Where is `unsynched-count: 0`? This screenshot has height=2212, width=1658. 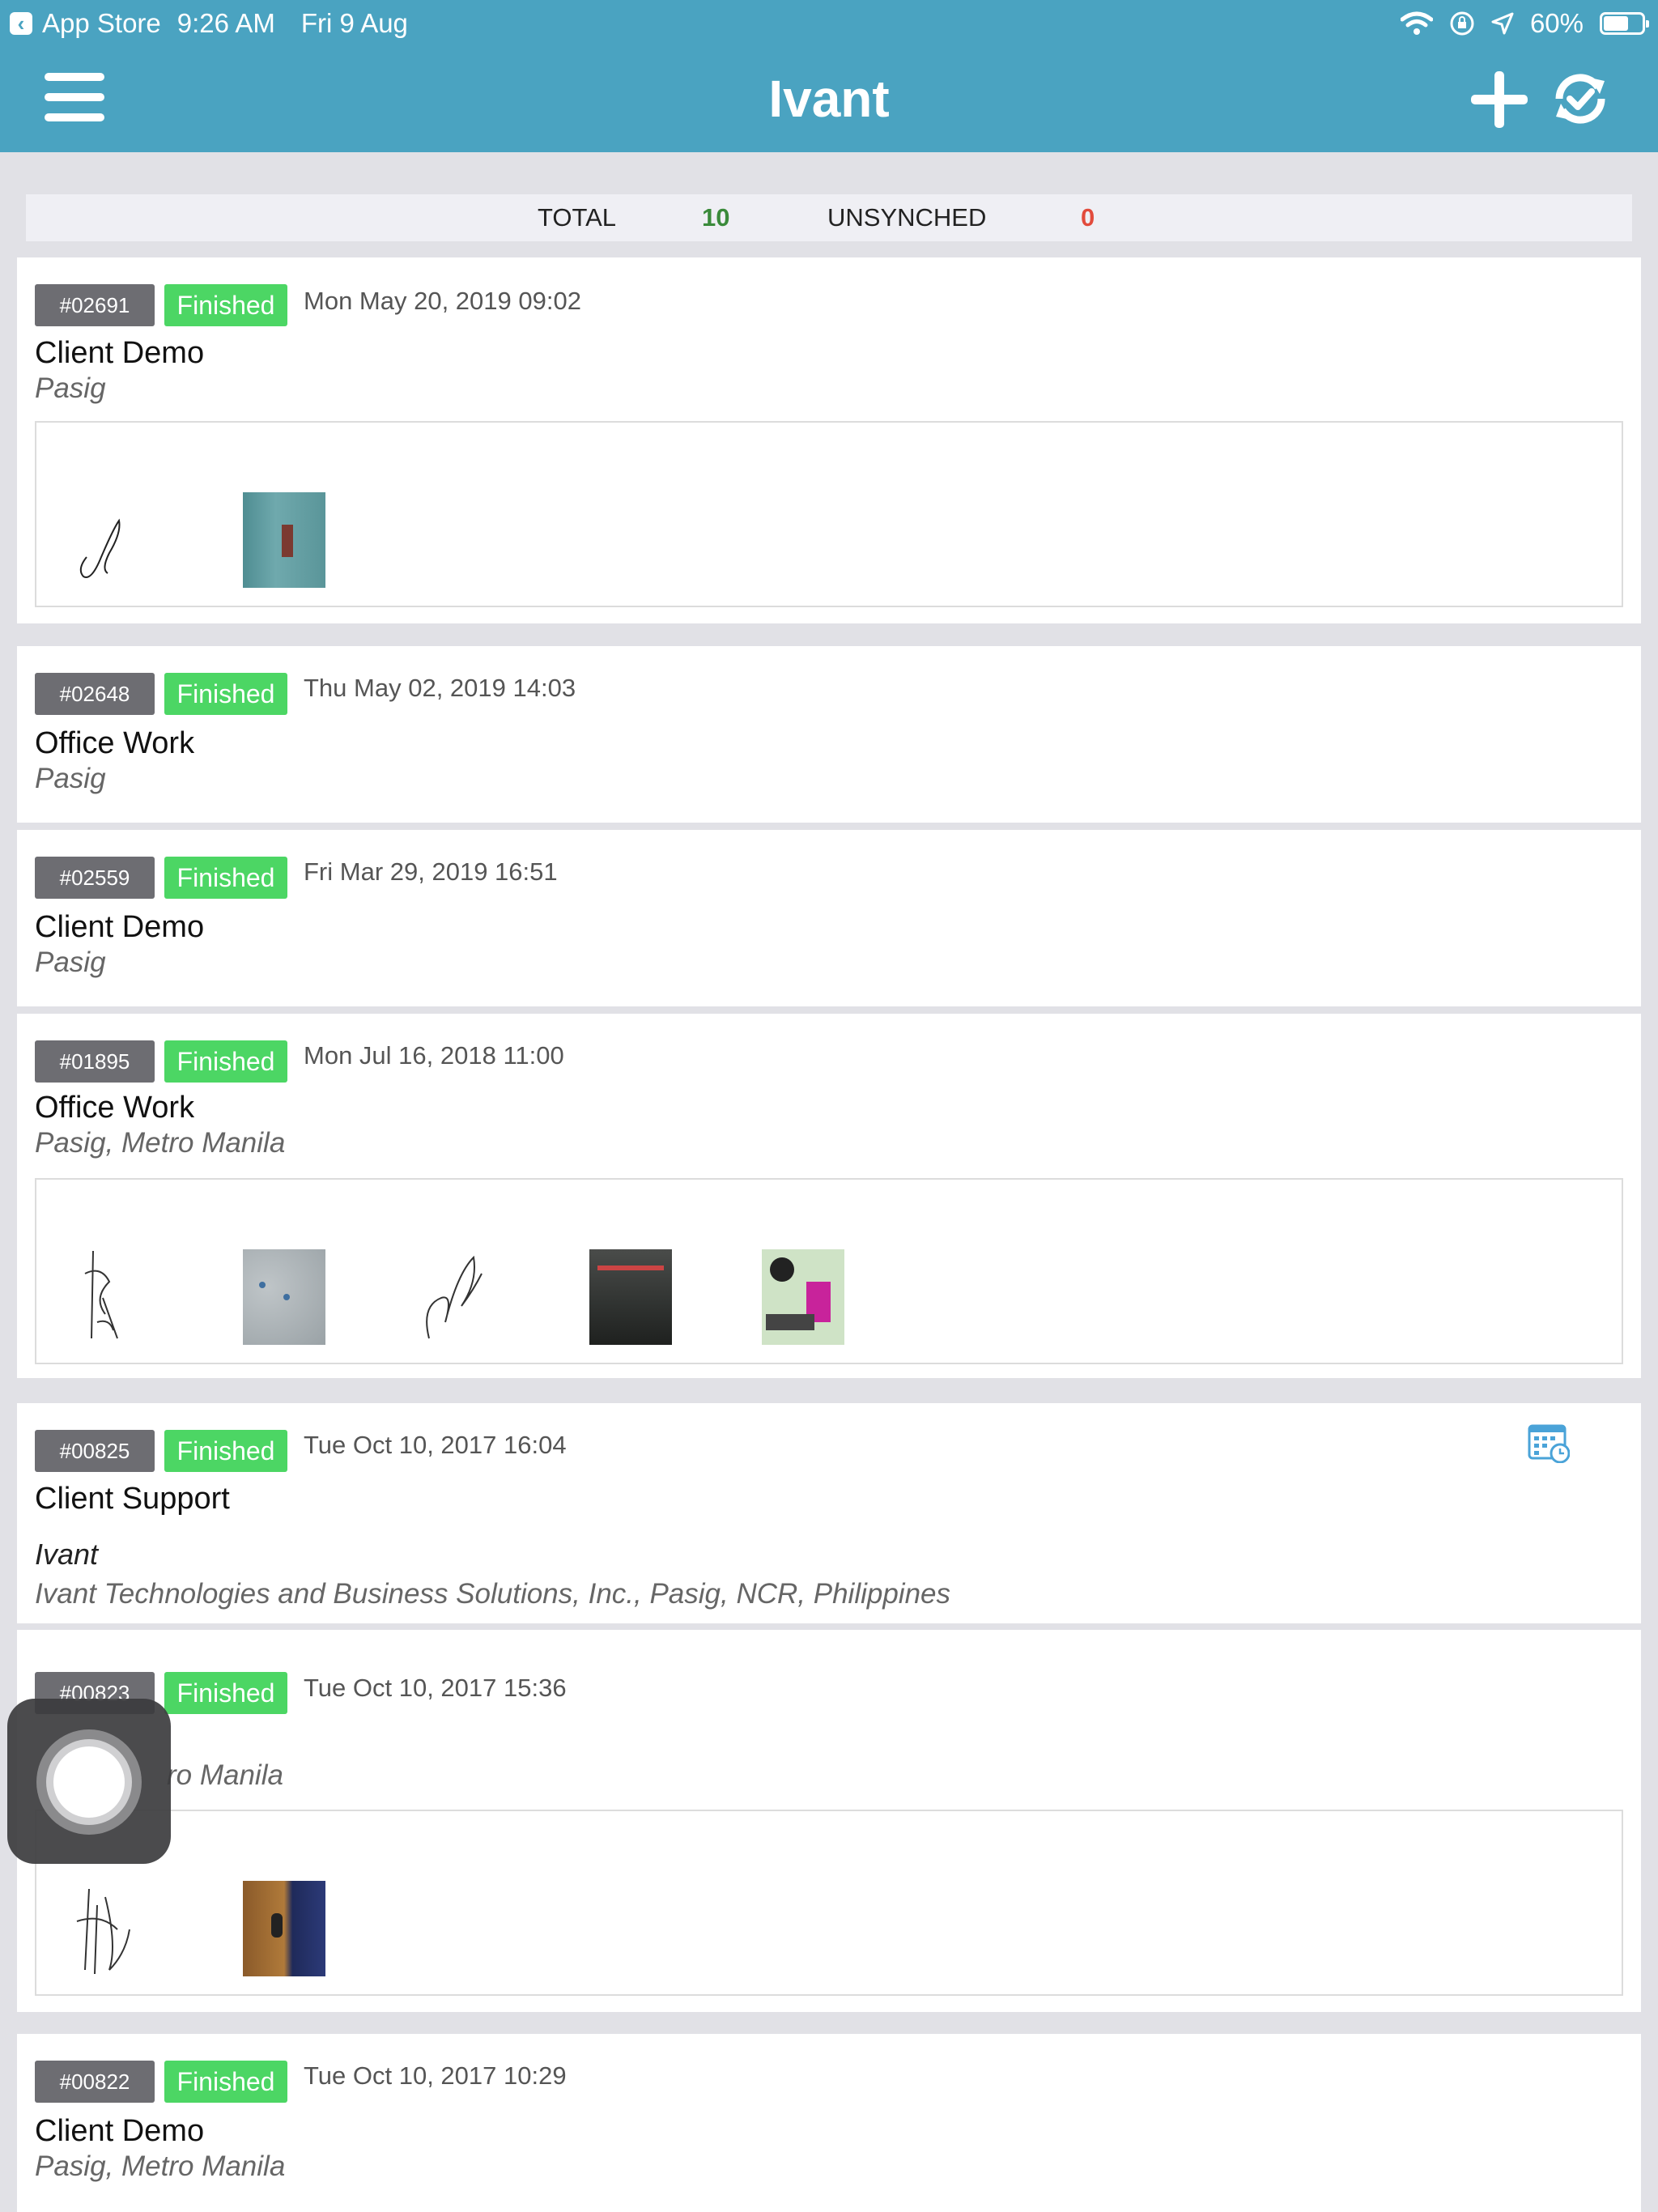 unsynched-count: 0 is located at coordinates (1088, 217).